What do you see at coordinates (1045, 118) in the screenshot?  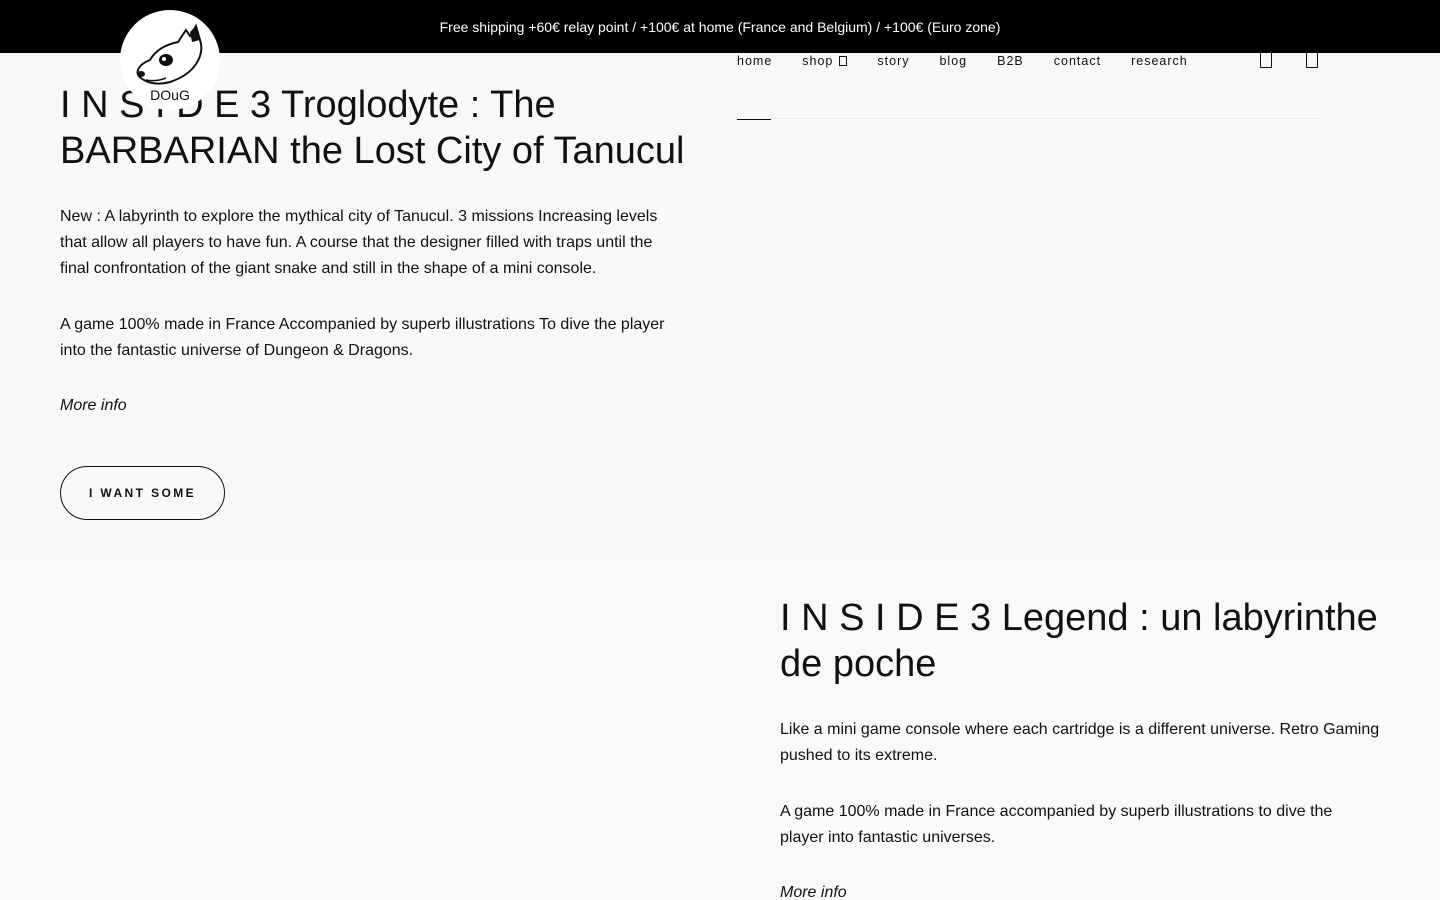 I see `nav-divider` at bounding box center [1045, 118].